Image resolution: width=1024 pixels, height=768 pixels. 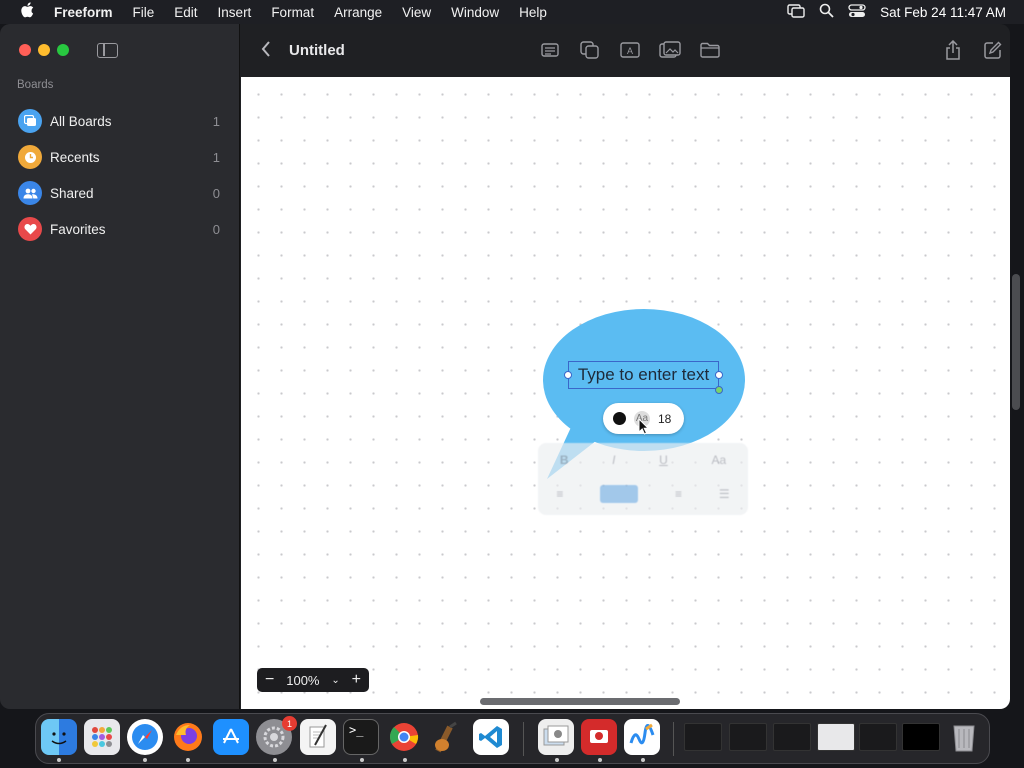 I want to click on dock: 1 >_, so click(x=512, y=738).